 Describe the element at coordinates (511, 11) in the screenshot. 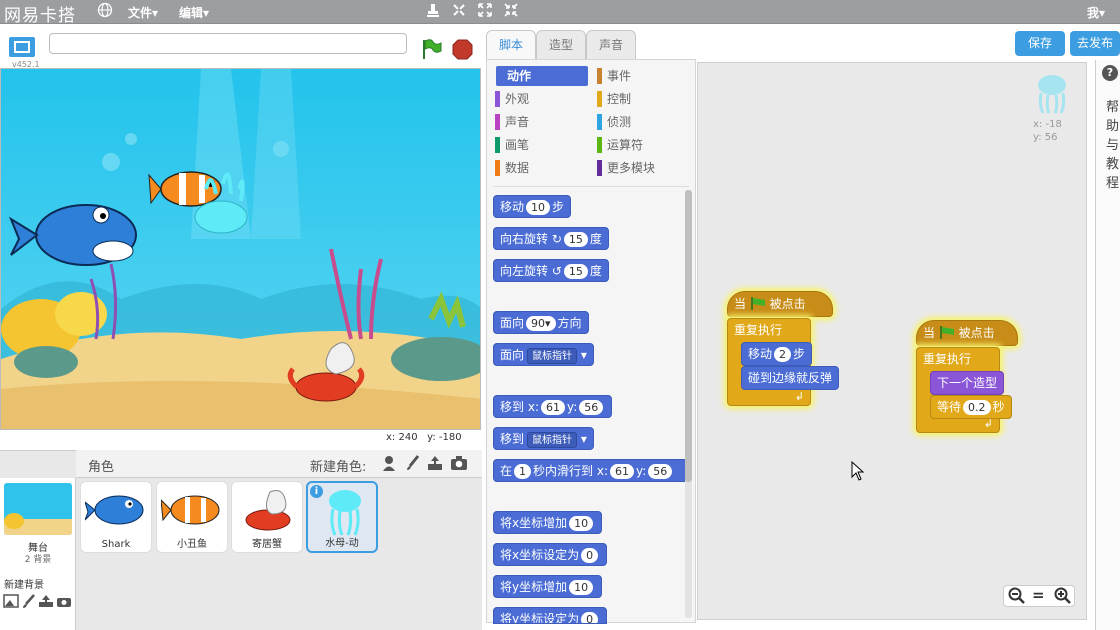

I see `shrink-icon` at that location.